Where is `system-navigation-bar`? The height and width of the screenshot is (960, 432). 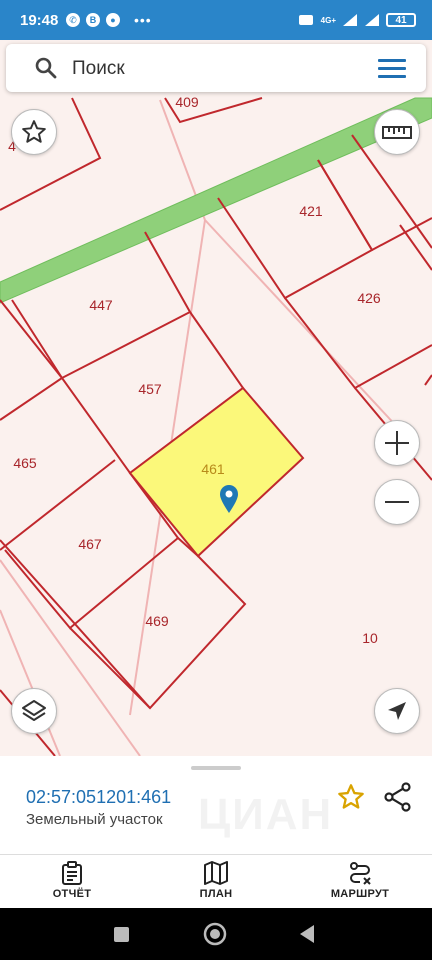 system-navigation-bar is located at coordinates (216, 934).